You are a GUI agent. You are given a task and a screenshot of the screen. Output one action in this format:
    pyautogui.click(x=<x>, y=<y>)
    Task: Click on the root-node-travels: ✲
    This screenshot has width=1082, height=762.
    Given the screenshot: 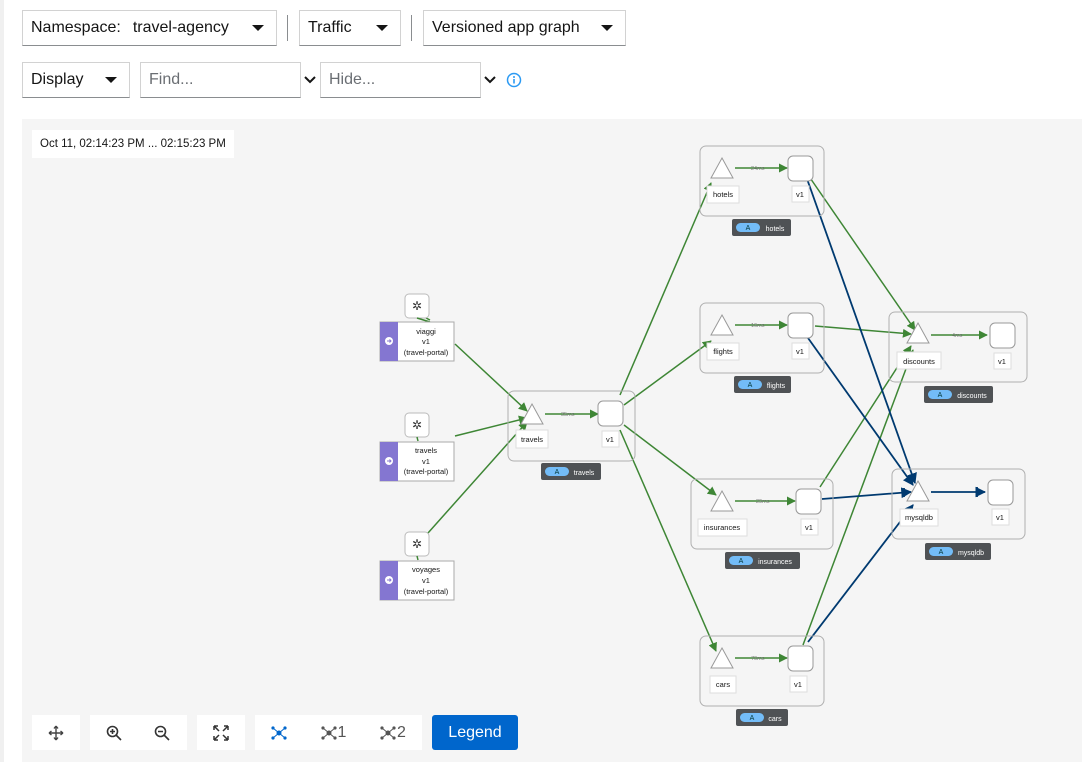 What is the action you would take?
    pyautogui.click(x=417, y=425)
    